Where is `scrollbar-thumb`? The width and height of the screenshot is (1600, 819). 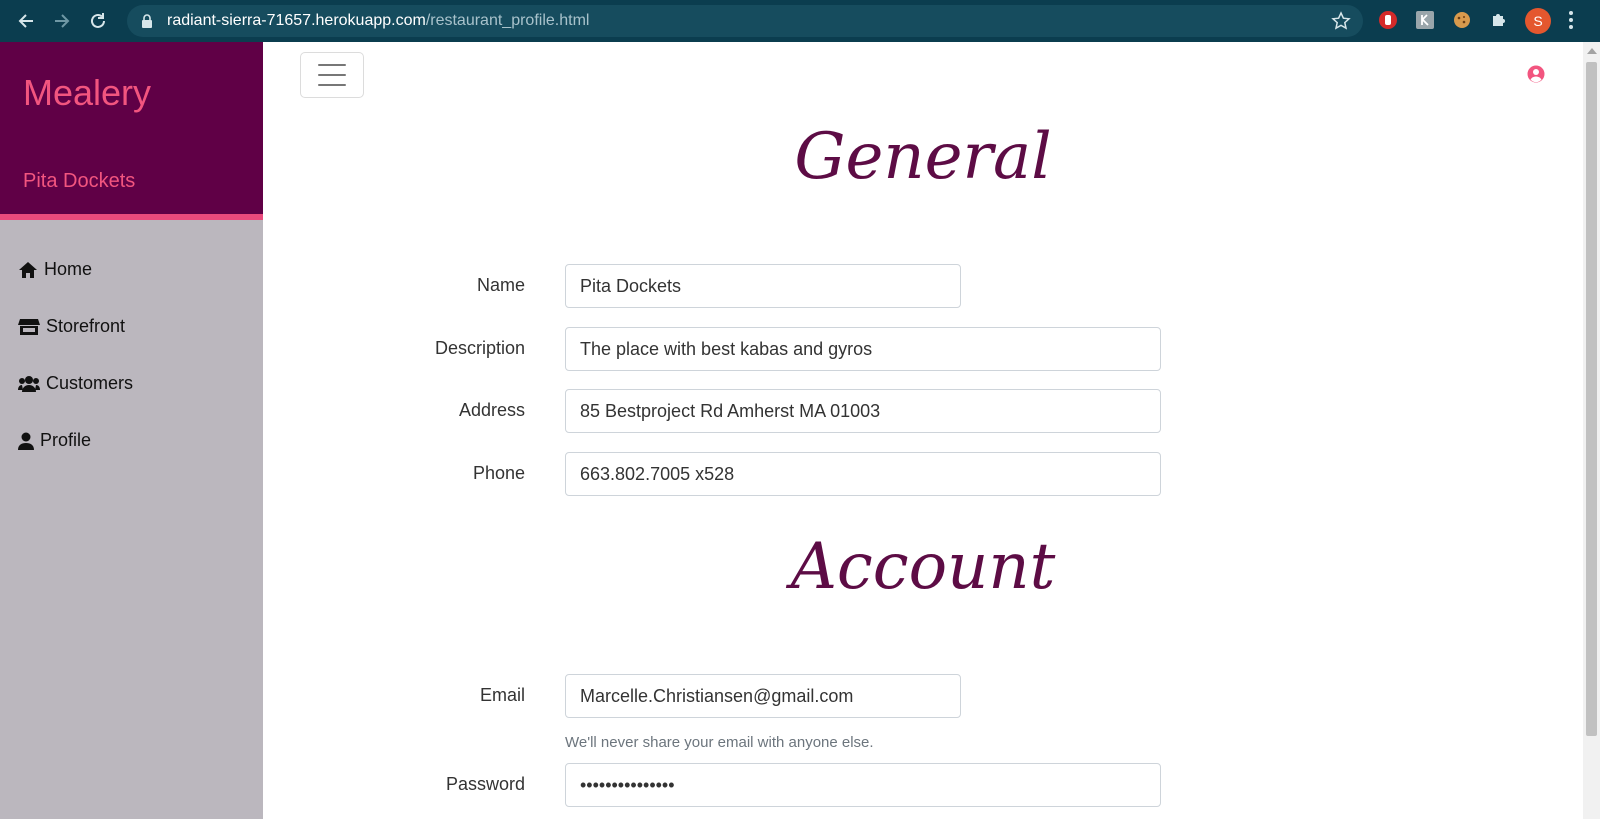
scrollbar-thumb is located at coordinates (1591, 399).